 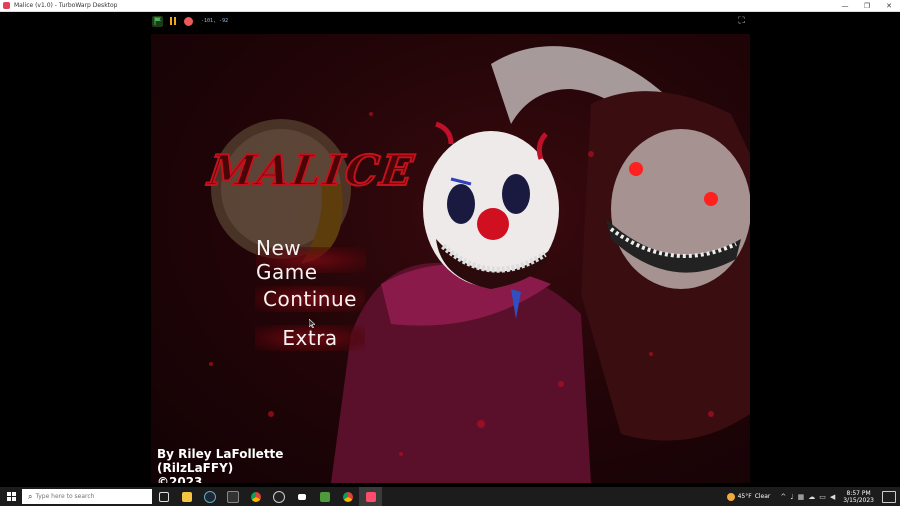 What do you see at coordinates (312, 323) in the screenshot?
I see `mouse-cursor-icon` at bounding box center [312, 323].